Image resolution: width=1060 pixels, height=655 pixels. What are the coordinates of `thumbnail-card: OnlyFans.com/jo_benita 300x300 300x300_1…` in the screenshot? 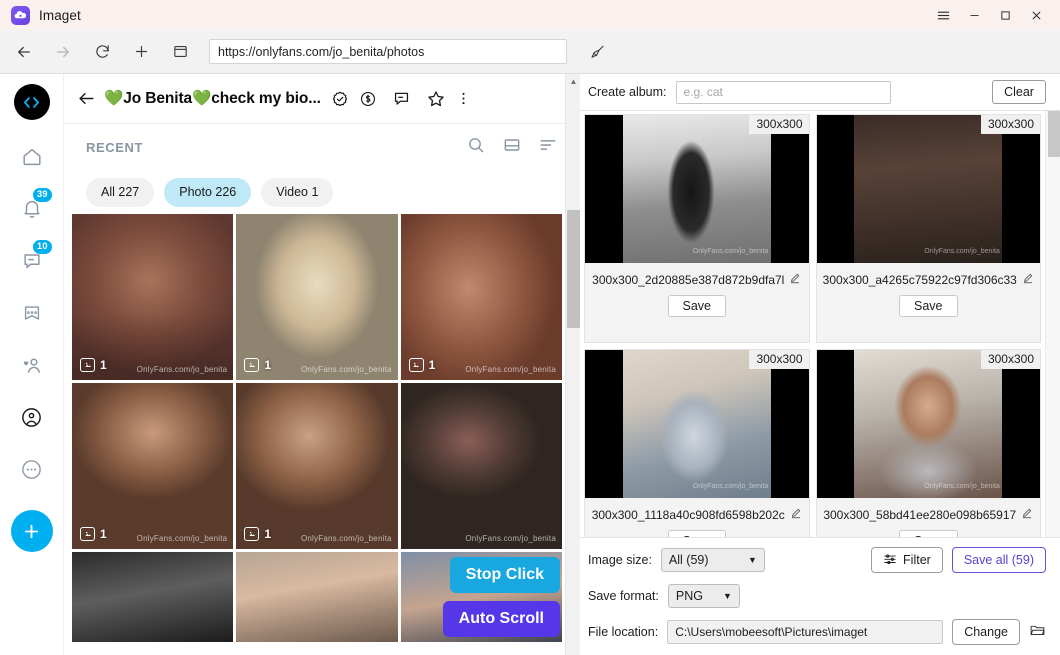 It's located at (697, 443).